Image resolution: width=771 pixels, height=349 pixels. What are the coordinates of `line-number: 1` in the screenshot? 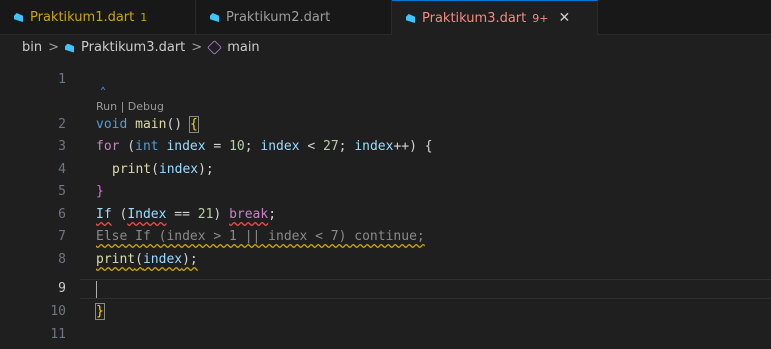 It's located at (62, 79).